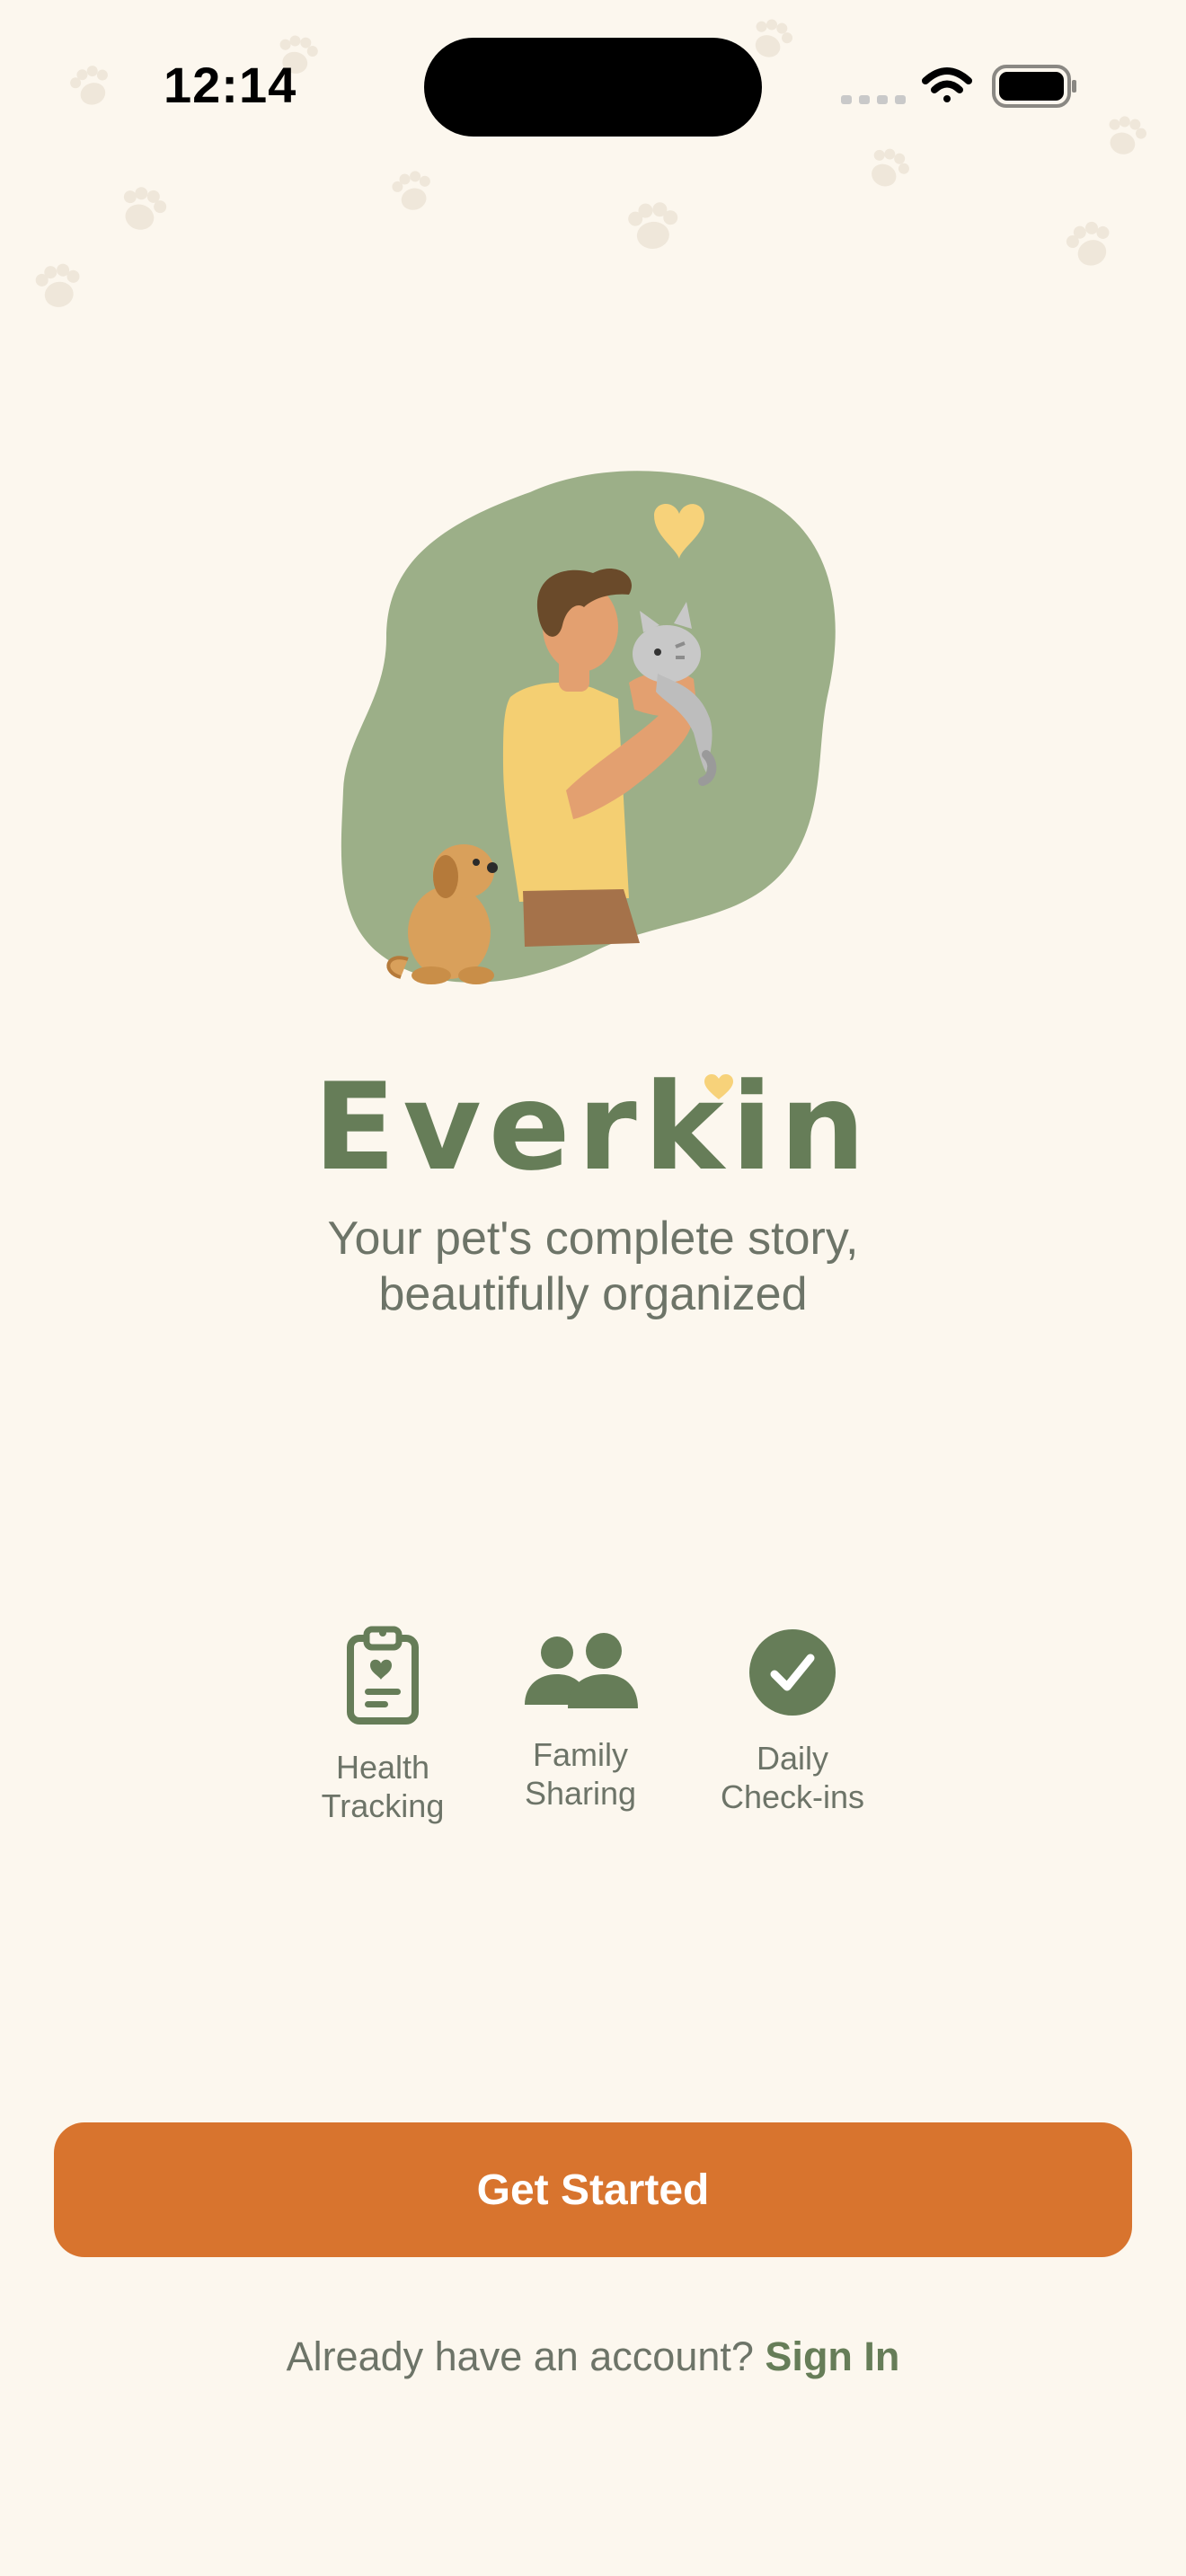 The width and height of the screenshot is (1186, 2576). What do you see at coordinates (230, 85) in the screenshot?
I see `status-time: 12:14` at bounding box center [230, 85].